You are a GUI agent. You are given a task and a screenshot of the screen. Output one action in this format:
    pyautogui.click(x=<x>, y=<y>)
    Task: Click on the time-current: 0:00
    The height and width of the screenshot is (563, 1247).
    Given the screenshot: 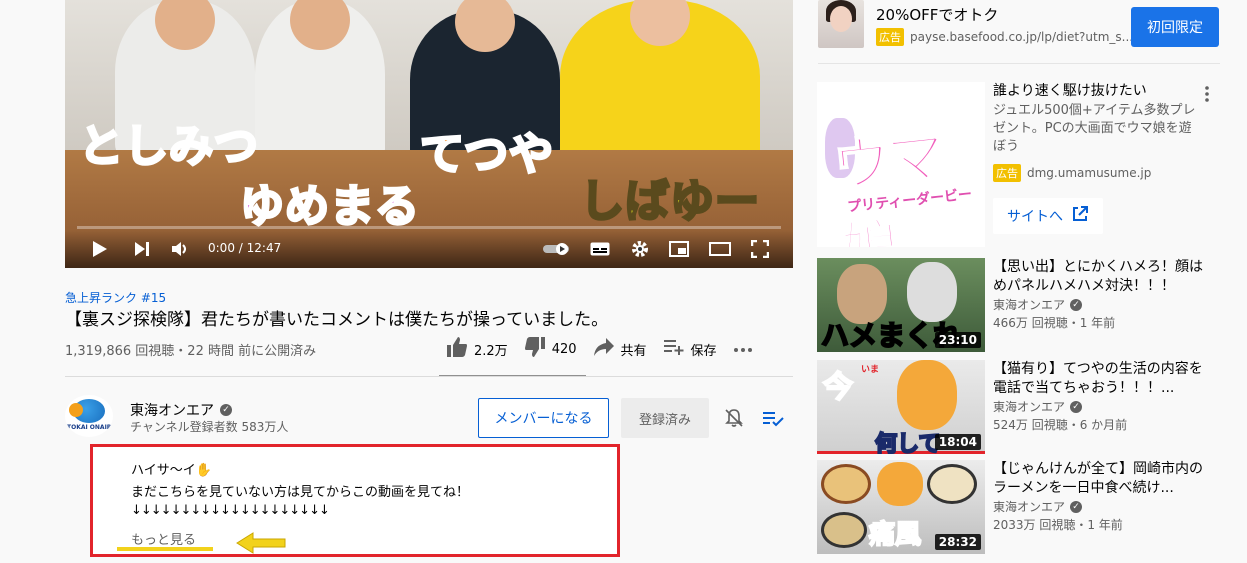 What is the action you would take?
    pyautogui.click(x=221, y=248)
    